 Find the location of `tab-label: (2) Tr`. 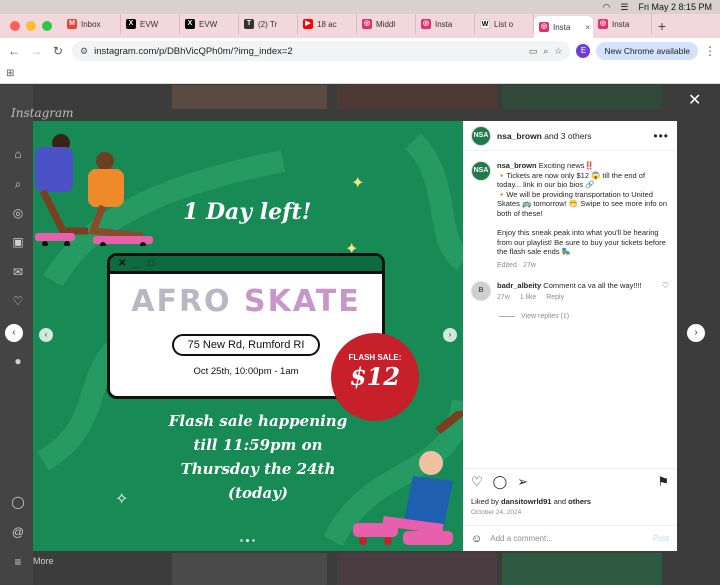

tab-label: (2) Tr is located at coordinates (268, 24).